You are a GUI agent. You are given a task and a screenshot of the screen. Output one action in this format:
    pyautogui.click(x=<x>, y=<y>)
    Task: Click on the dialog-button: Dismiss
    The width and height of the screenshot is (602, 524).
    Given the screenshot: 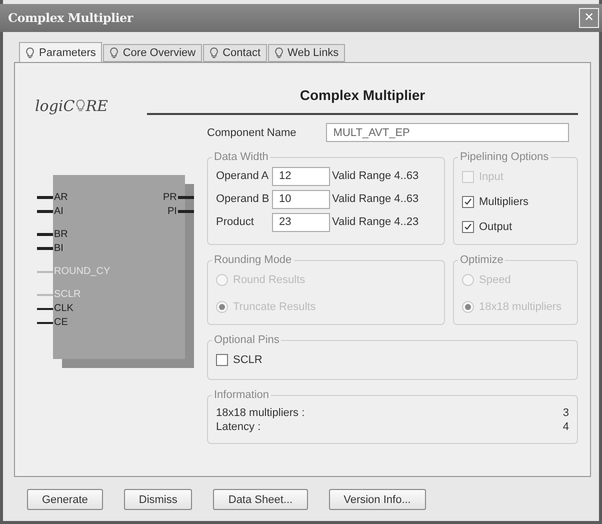 What is the action you would take?
    pyautogui.click(x=158, y=499)
    